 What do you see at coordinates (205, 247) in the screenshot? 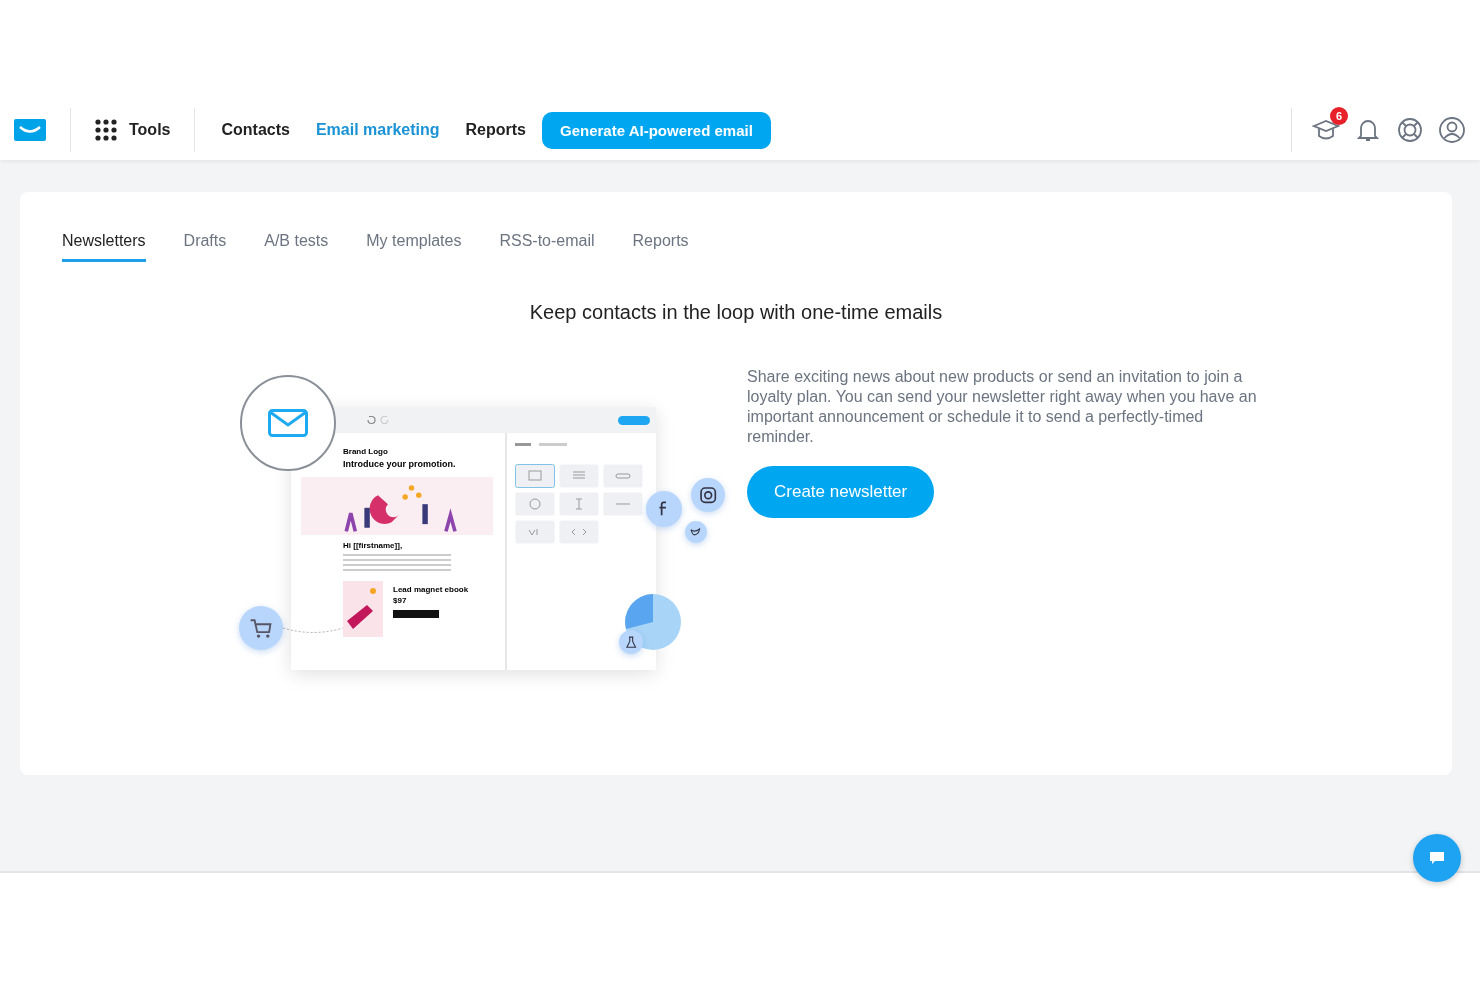
I see `tab: Drafts` at bounding box center [205, 247].